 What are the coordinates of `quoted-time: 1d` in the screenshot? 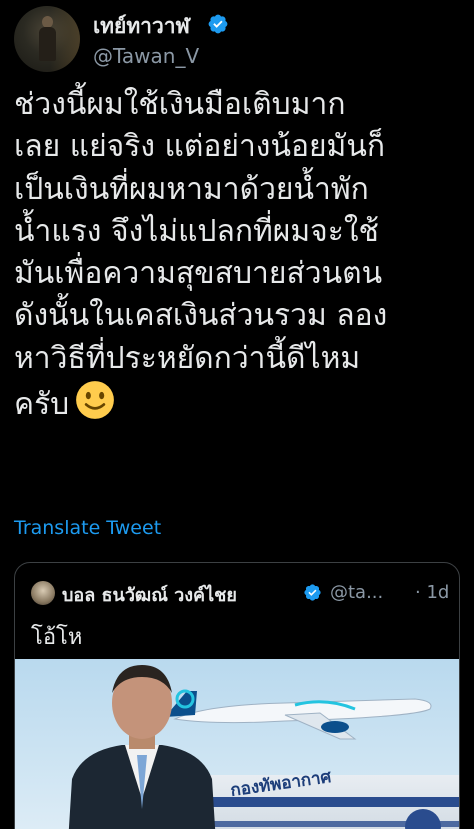 It's located at (438, 592).